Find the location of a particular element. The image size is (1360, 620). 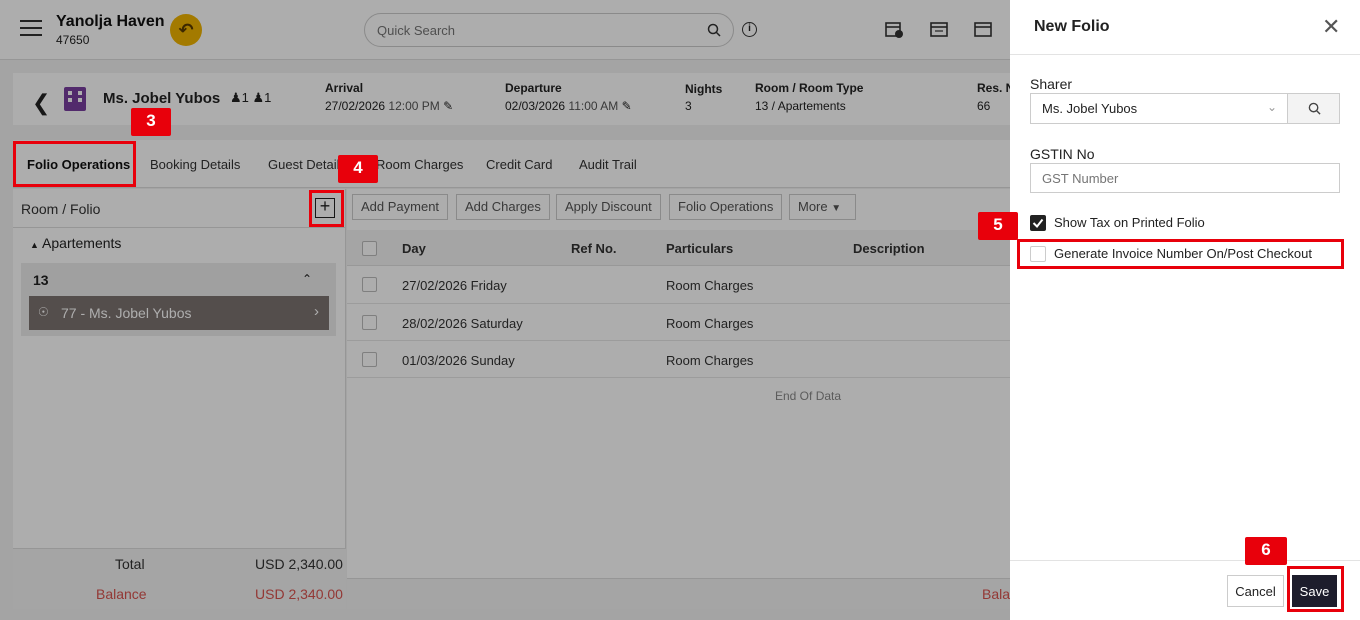

chevron-down-icon: ⌄ is located at coordinates (1271, 107).